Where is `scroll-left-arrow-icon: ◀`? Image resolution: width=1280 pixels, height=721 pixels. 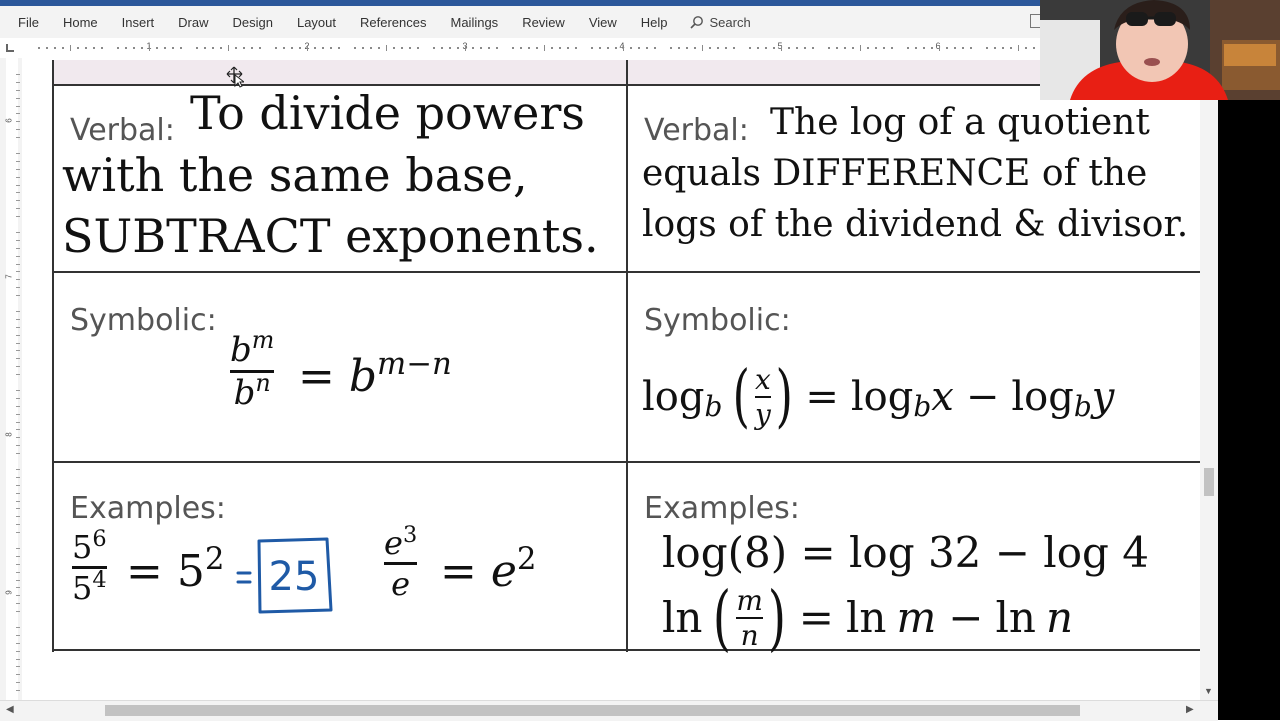 scroll-left-arrow-icon: ◀ is located at coordinates (10, 709).